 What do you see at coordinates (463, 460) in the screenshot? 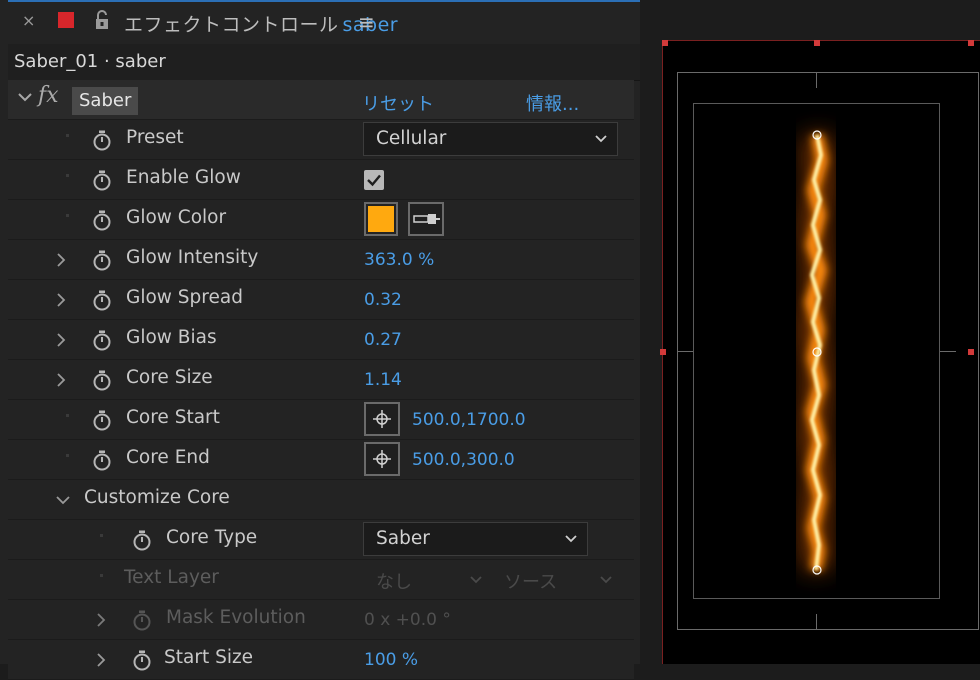
I see `core-end-value: 500.0,300.0` at bounding box center [463, 460].